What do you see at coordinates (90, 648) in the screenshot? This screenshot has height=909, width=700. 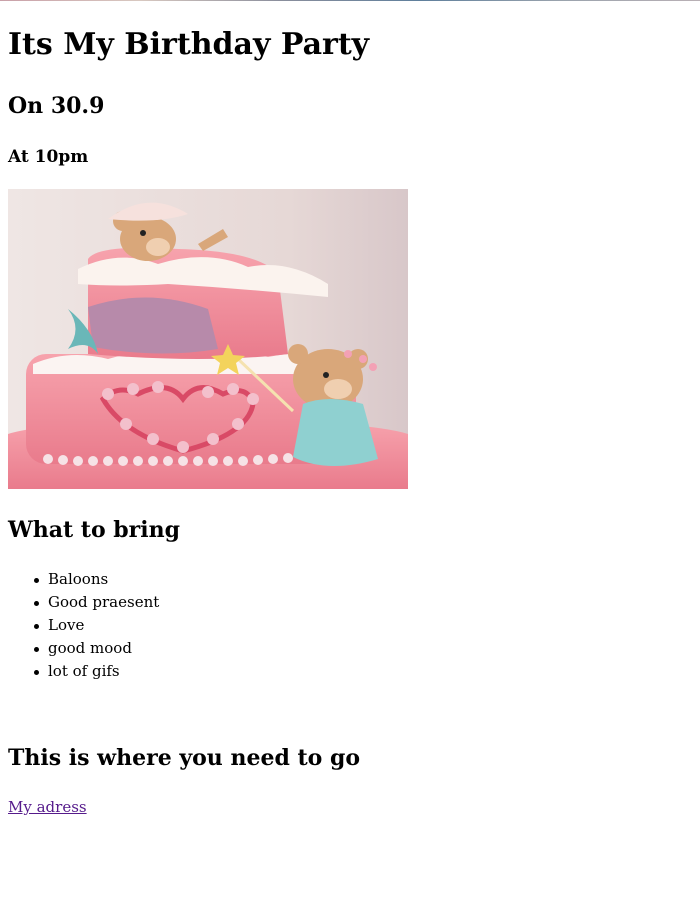 I see `list-item-label: good mood` at bounding box center [90, 648].